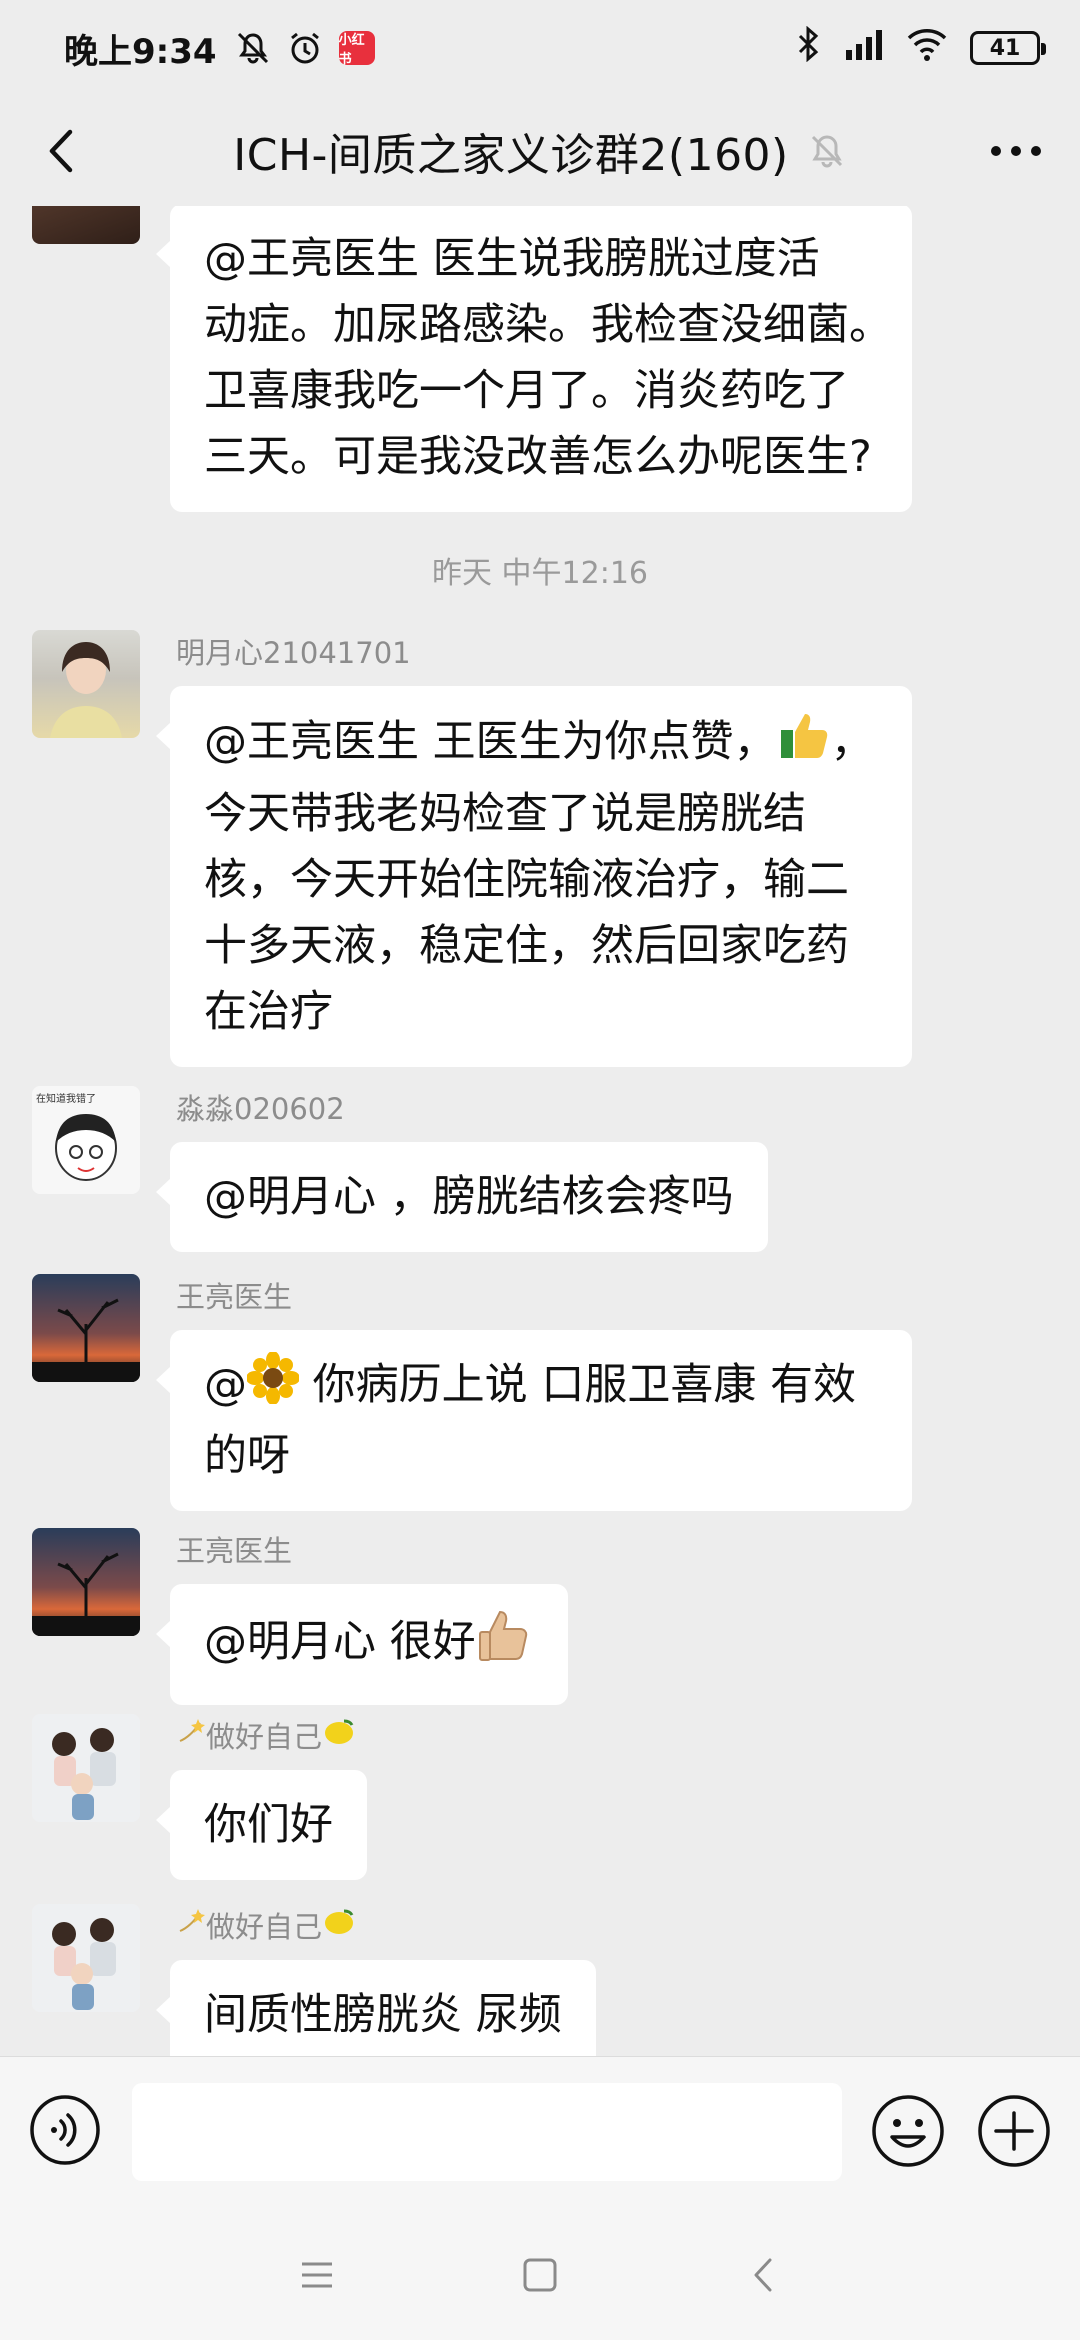 This screenshot has height=2340, width=1080. I want to click on message-text: @, so click(225, 1385).